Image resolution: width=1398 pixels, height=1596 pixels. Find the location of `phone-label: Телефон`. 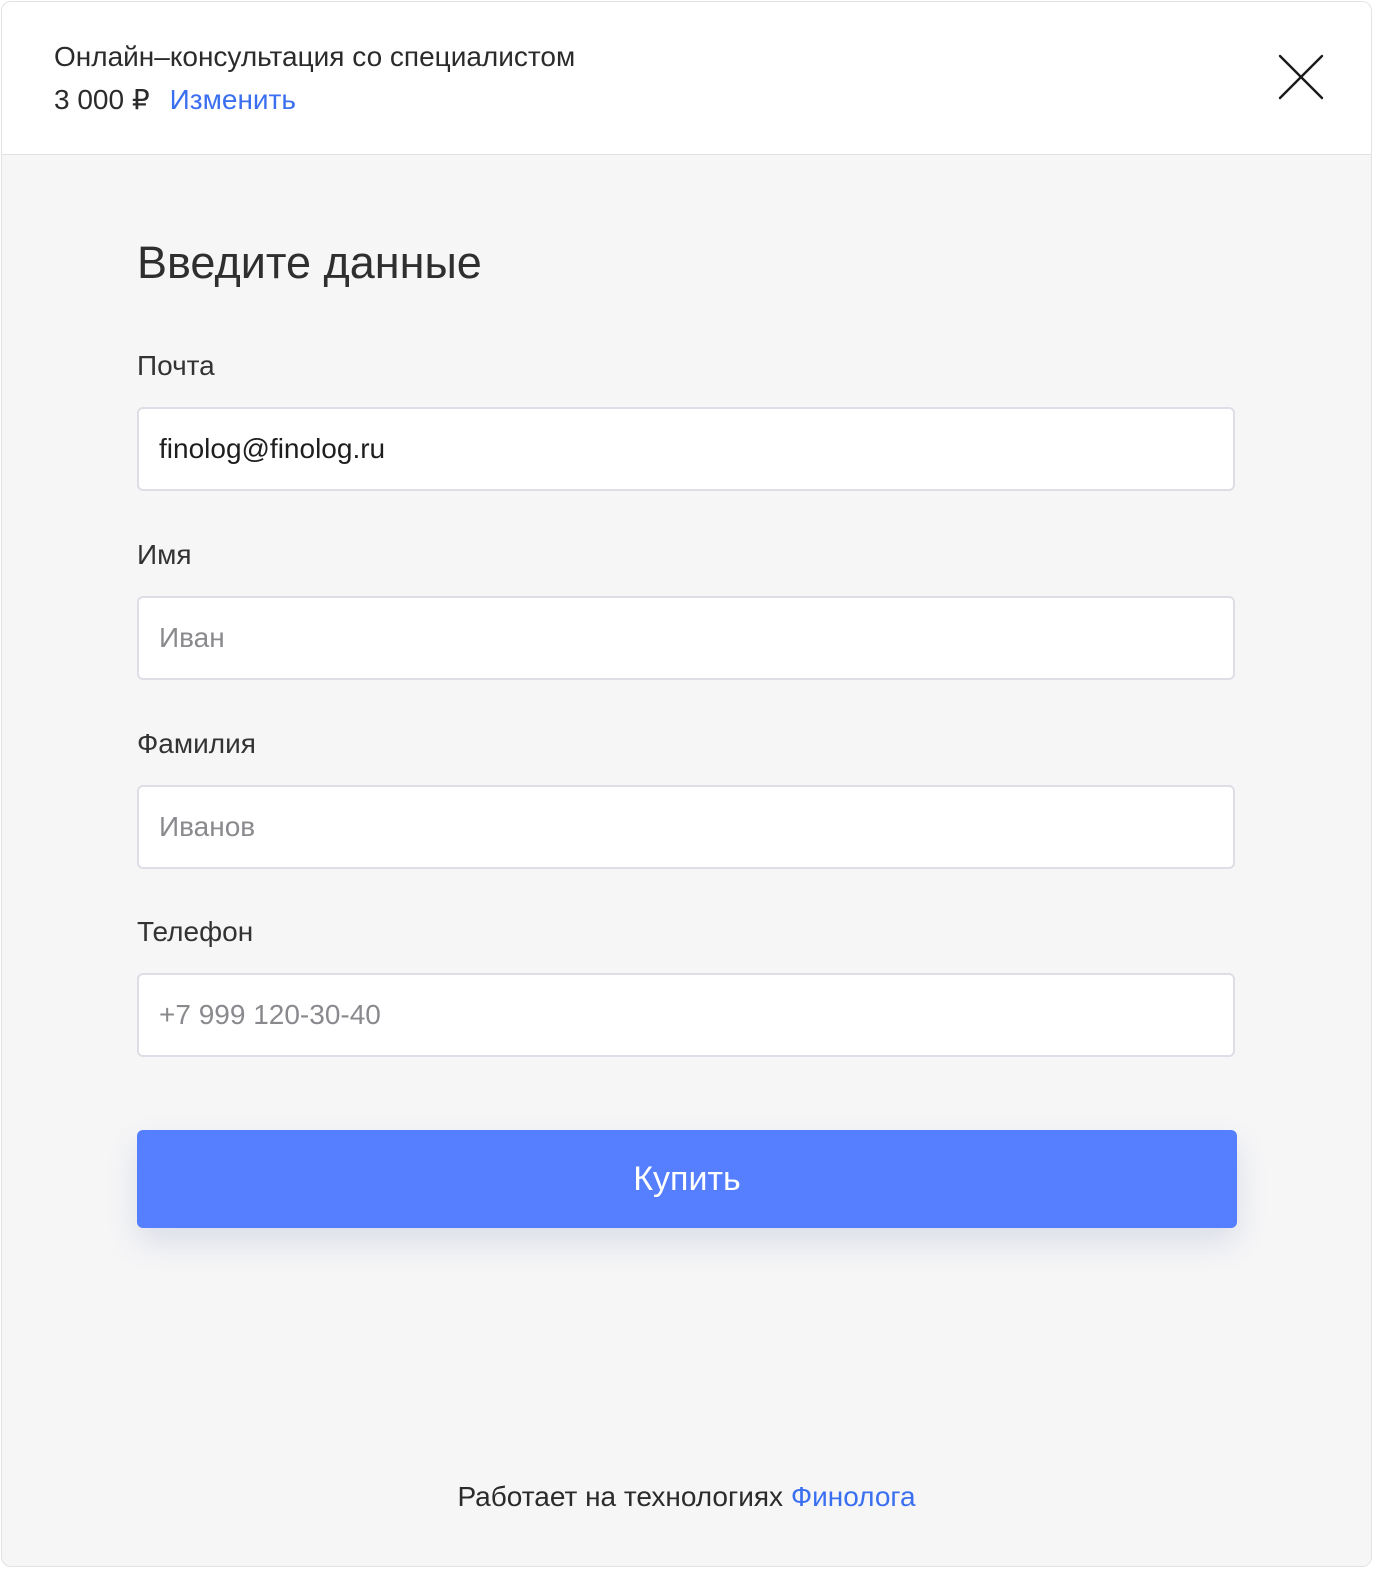

phone-label: Телефон is located at coordinates (195, 931).